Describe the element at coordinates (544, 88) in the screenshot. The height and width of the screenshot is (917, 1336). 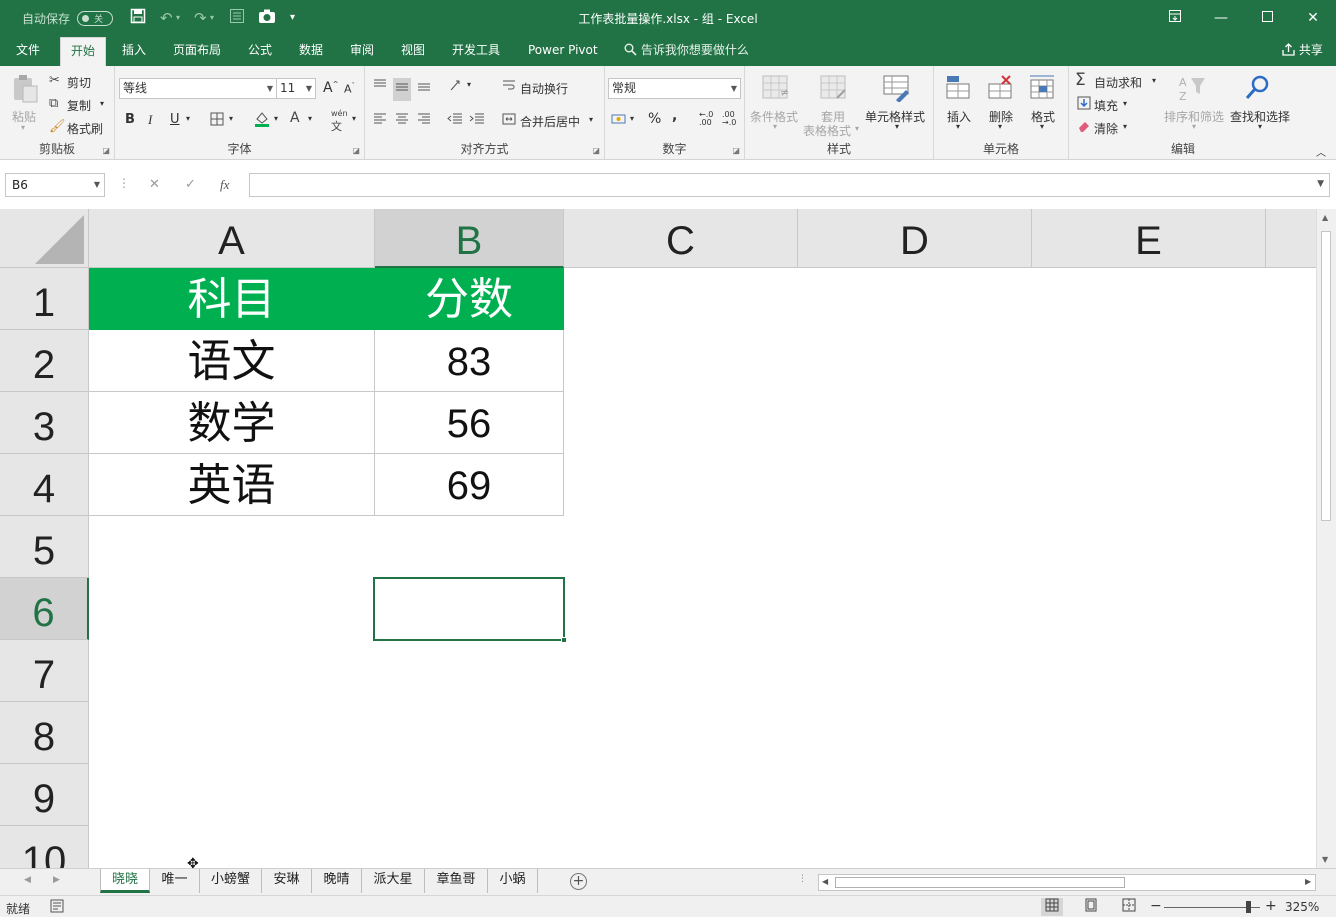
I see `wrap-text-button: 自动换行` at that location.